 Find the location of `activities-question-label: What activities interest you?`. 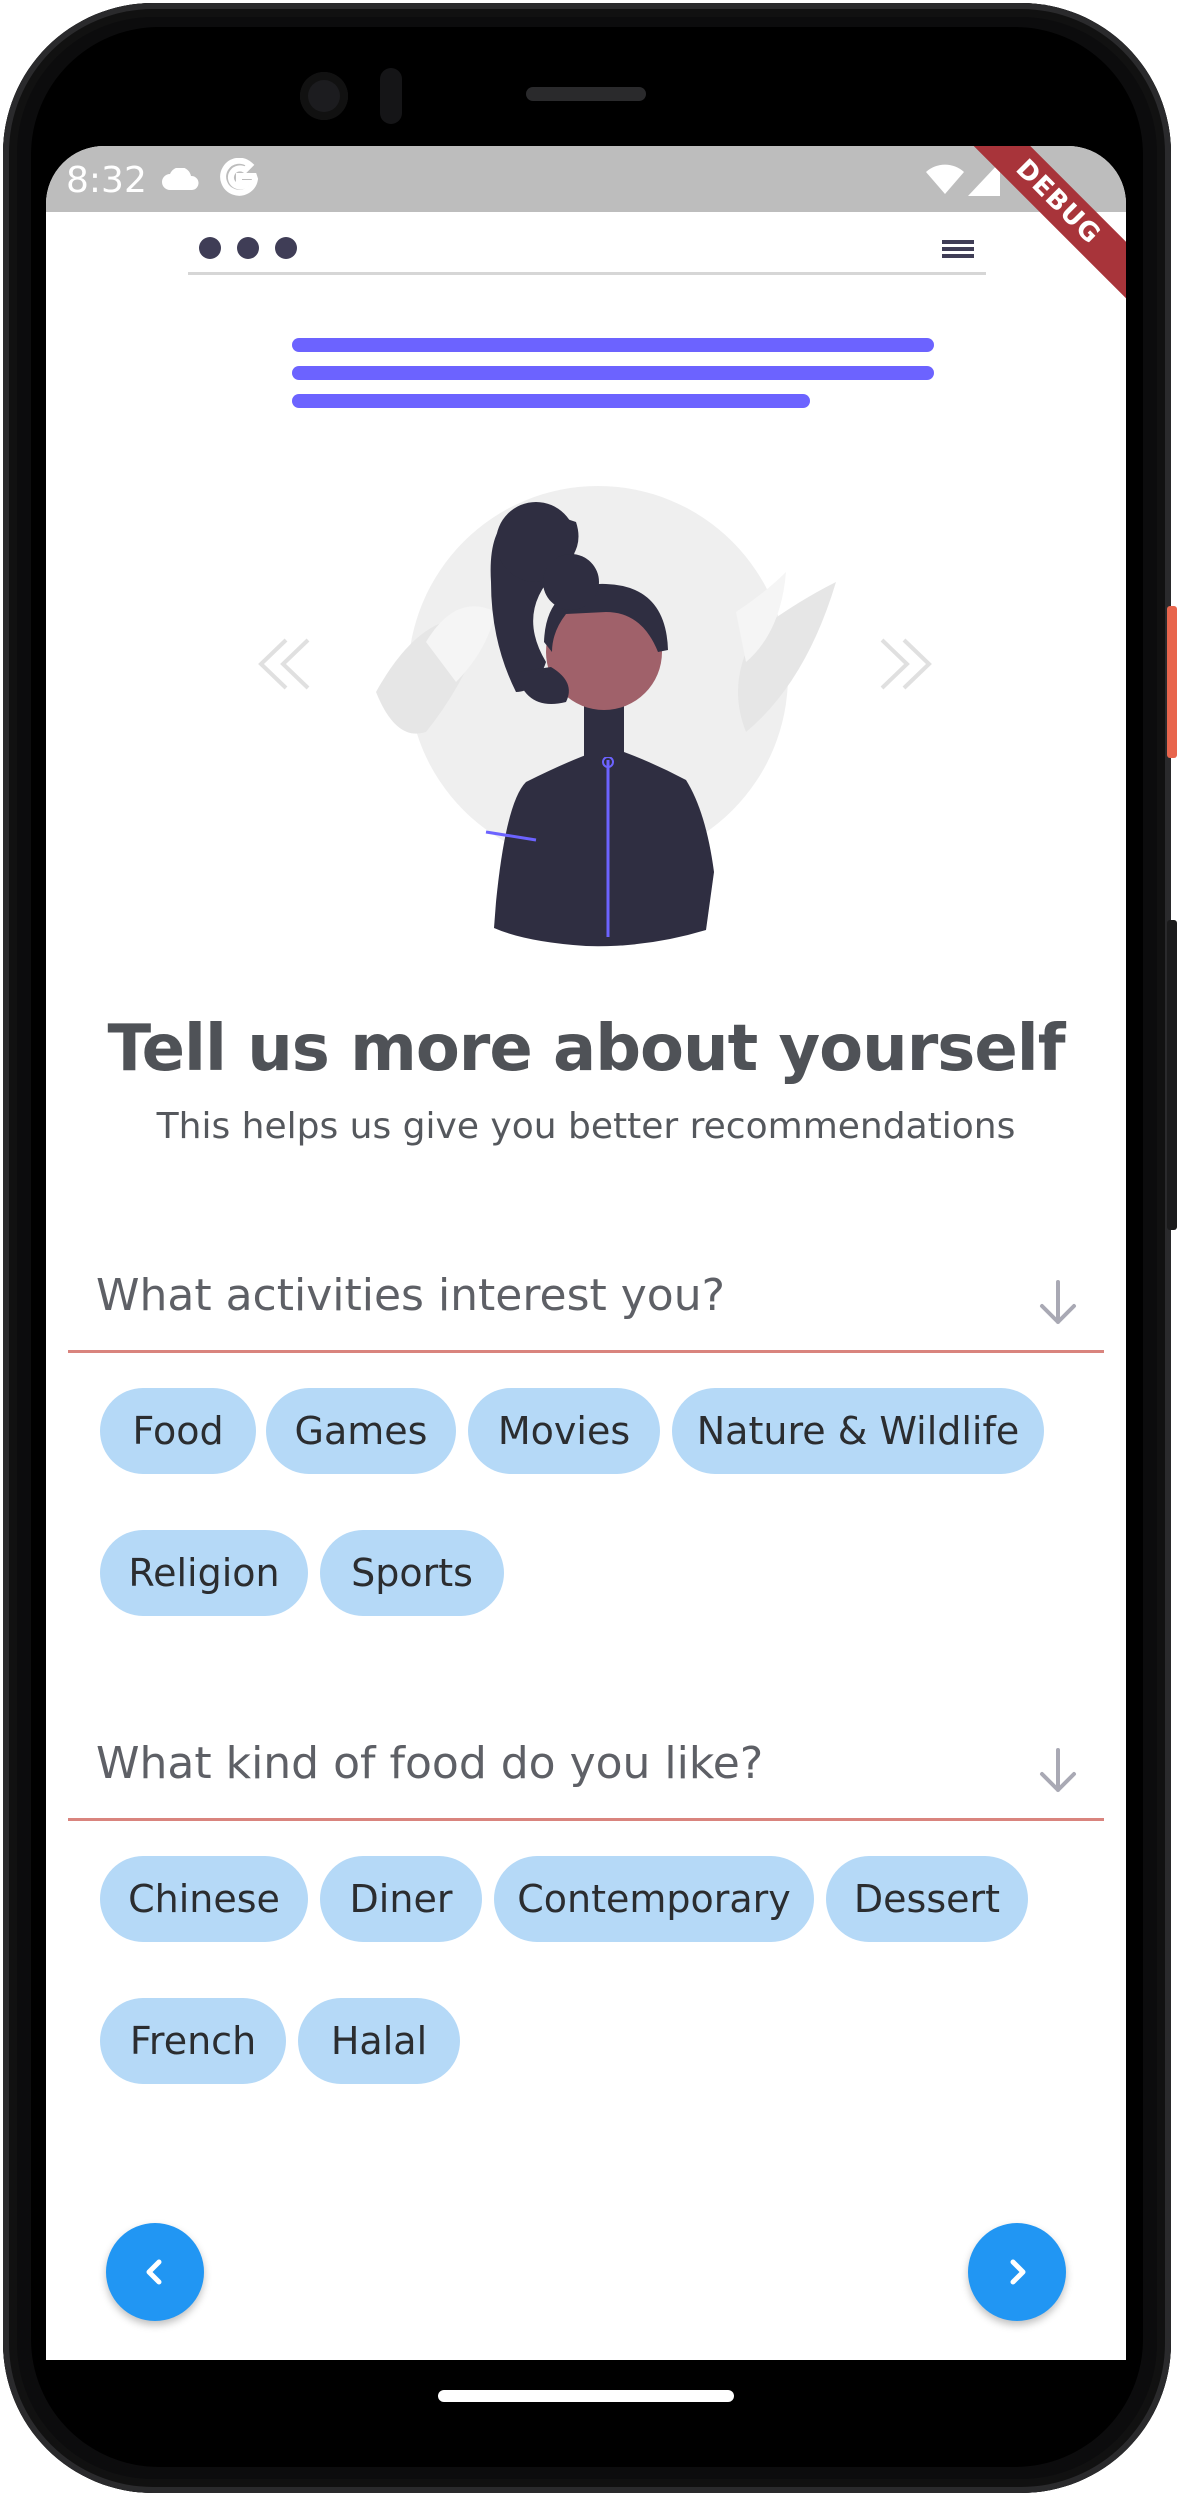

activities-question-label: What activities interest you? is located at coordinates (410, 1295).